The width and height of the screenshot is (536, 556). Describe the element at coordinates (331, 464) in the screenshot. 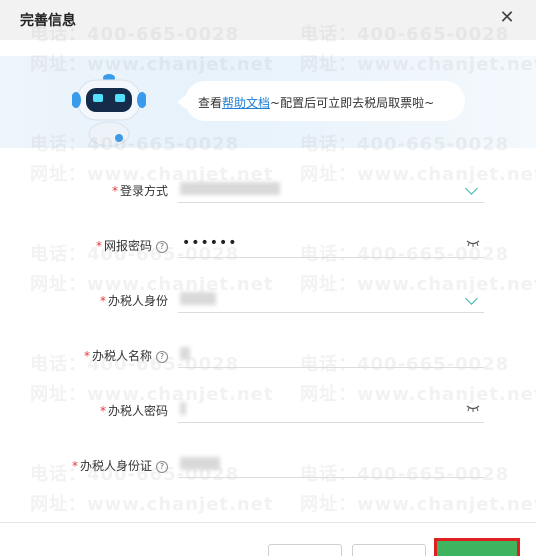

I see `taxpayer-id-field` at that location.